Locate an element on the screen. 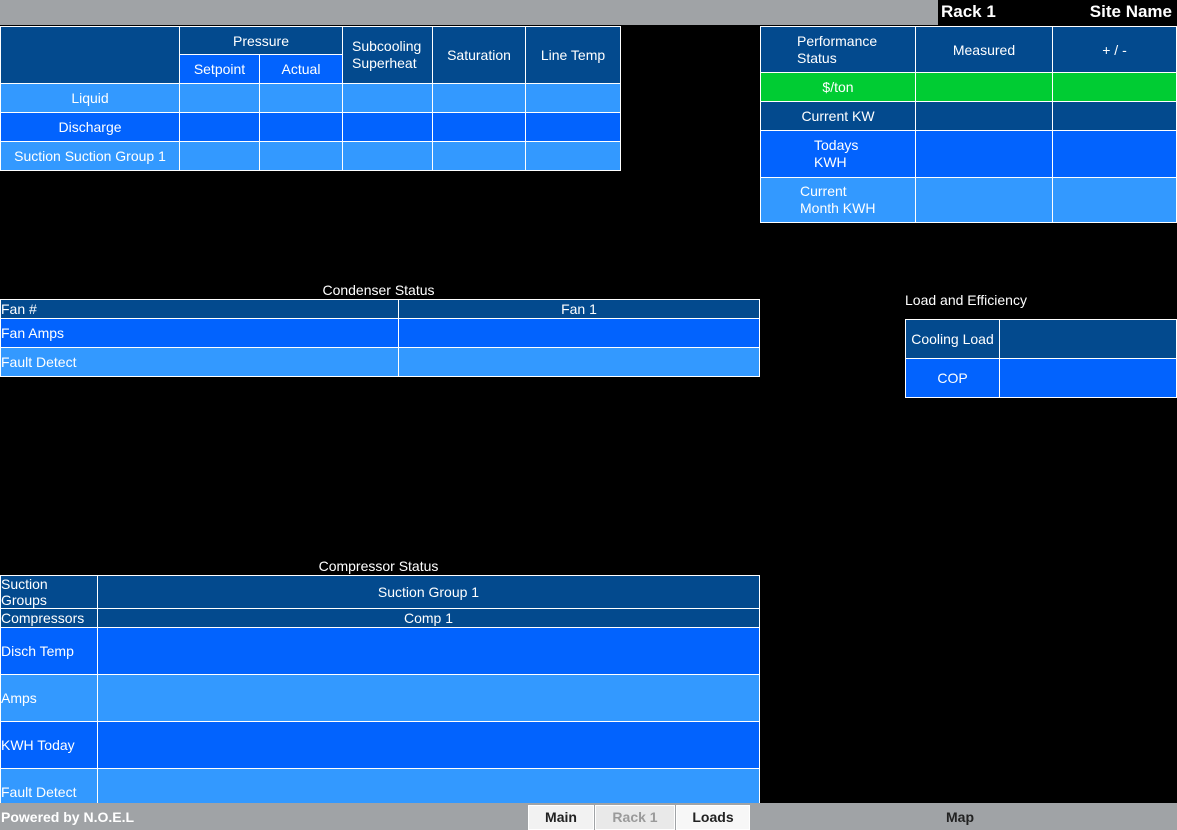  dollar-per-ton-measured-cell is located at coordinates (984, 87).